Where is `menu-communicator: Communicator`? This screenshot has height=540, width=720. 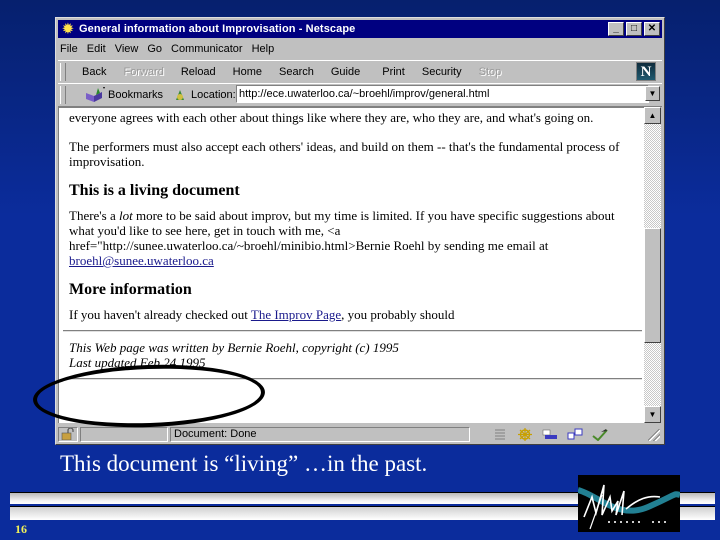 menu-communicator: Communicator is located at coordinates (207, 49).